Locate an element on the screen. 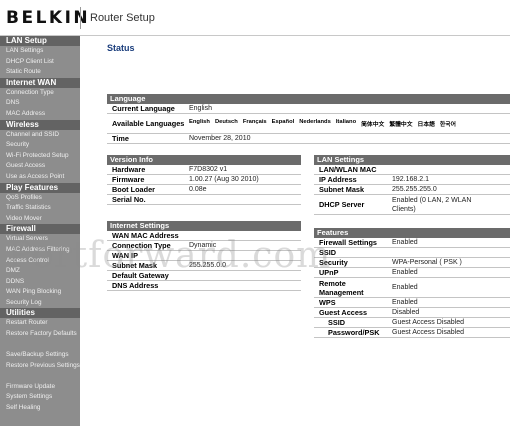 This screenshot has height=426, width=510. guest-ssid-value: Guest Access Disabled is located at coordinates (428, 322).